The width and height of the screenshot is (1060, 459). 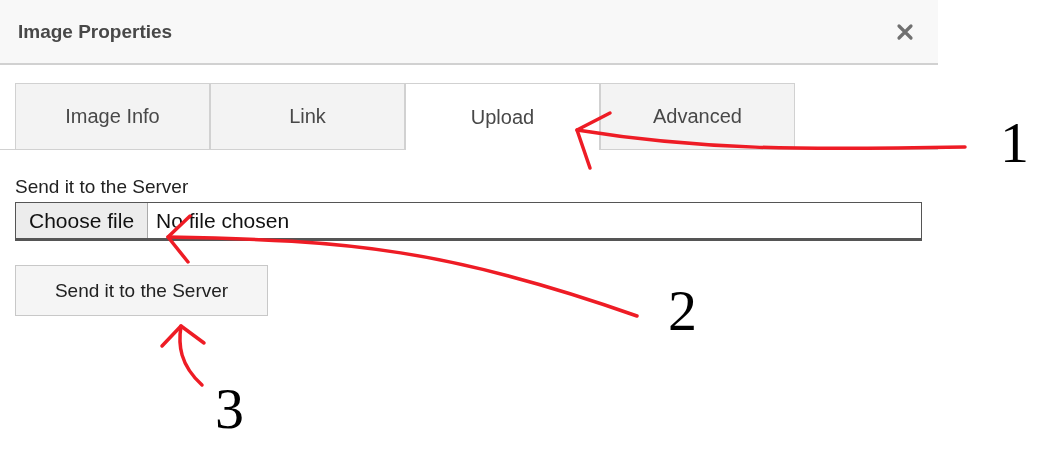 I want to click on annotation-number: 3, so click(x=229, y=408).